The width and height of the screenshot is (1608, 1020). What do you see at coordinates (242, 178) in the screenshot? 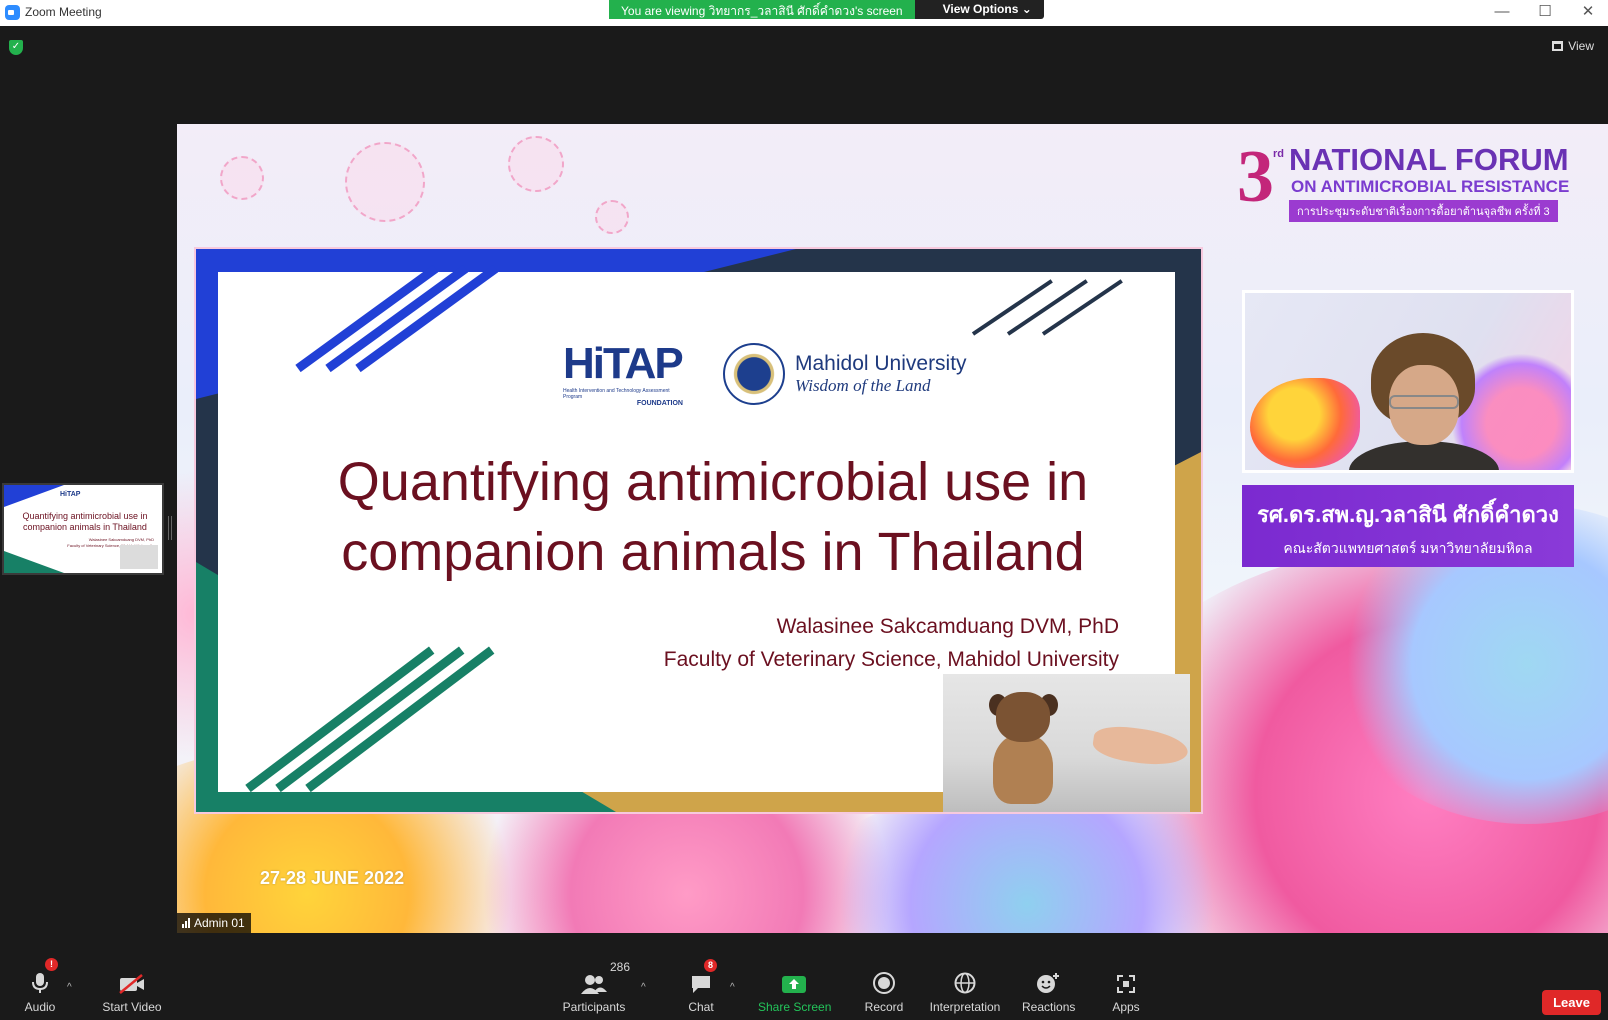
I see `pill-icon` at bounding box center [242, 178].